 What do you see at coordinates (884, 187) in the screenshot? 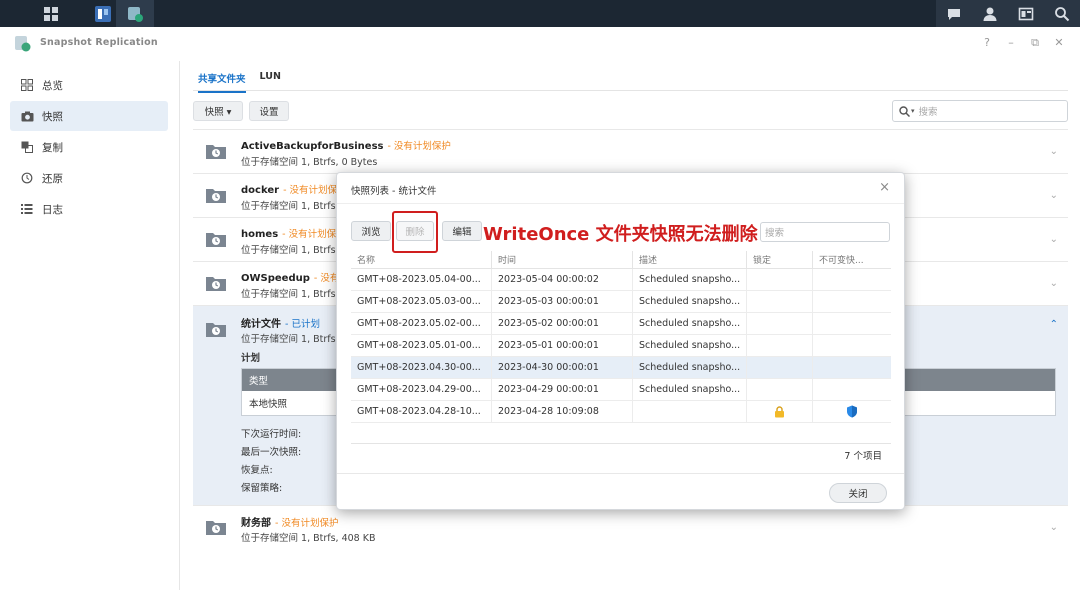
I see `close-icon: ×` at bounding box center [884, 187].